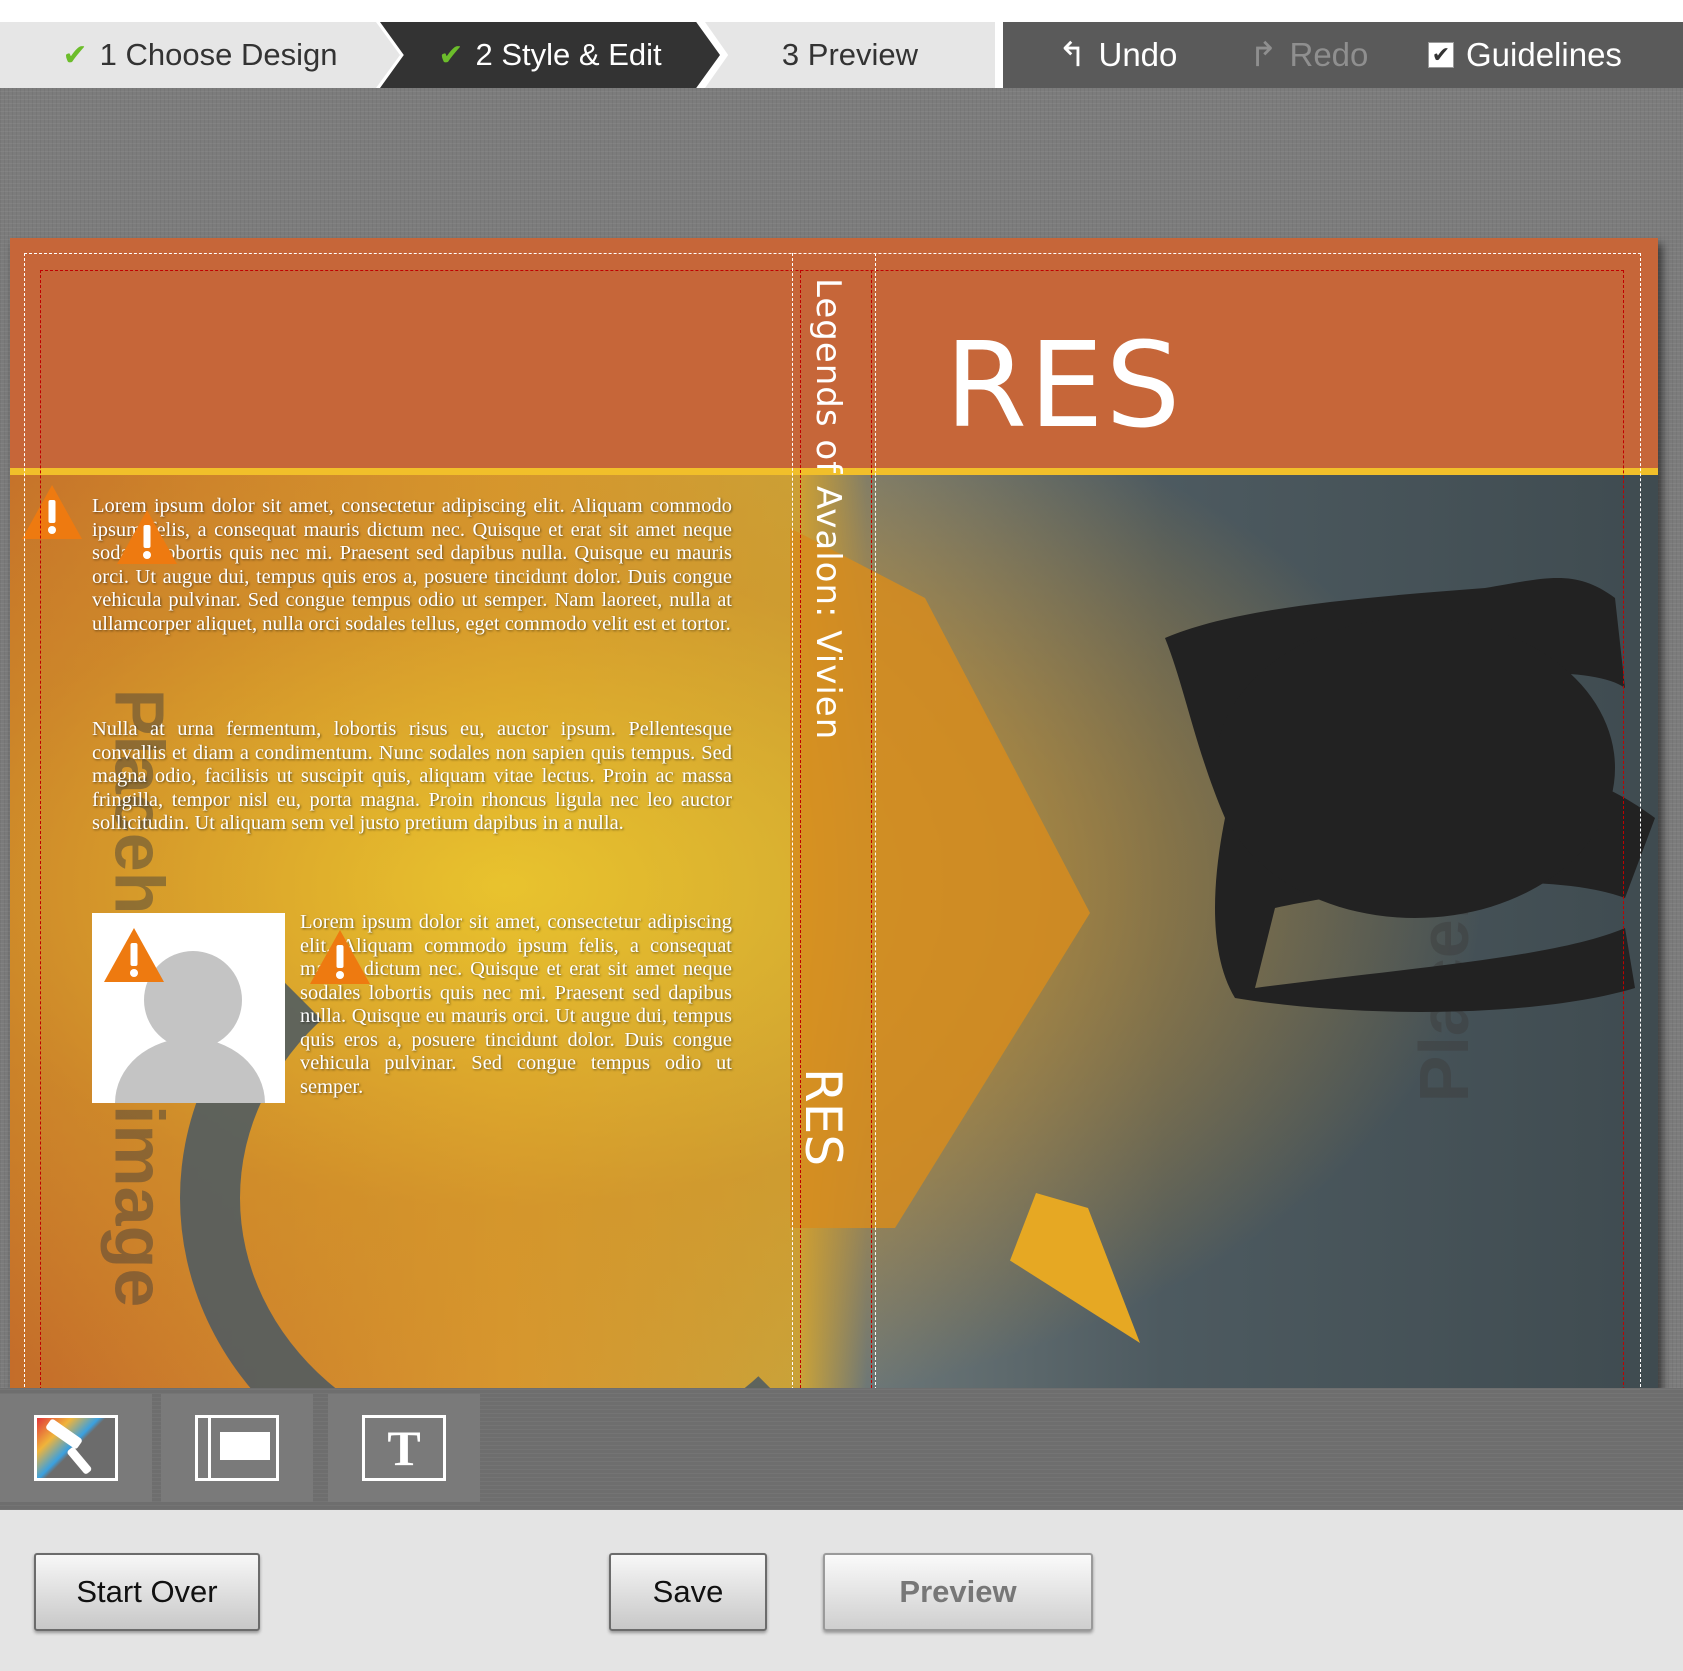 The width and height of the screenshot is (1683, 1671). Describe the element at coordinates (828, 509) in the screenshot. I see `spine-title-text: Legends of Avalon: Vivien` at that location.